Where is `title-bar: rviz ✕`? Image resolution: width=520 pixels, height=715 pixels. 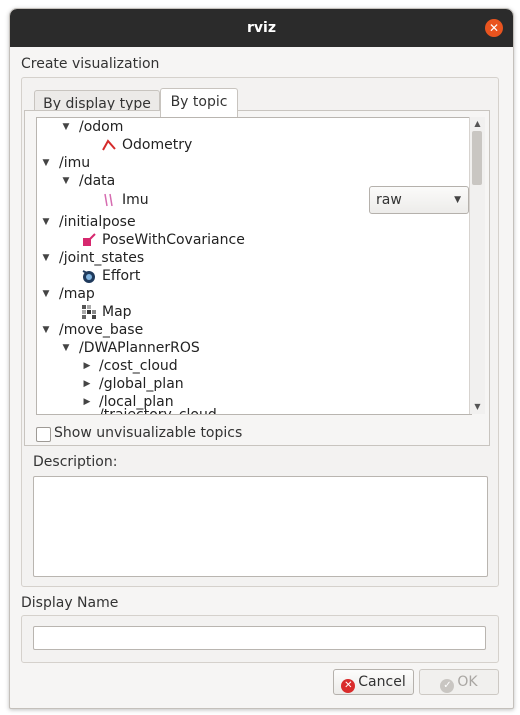 title-bar: rviz ✕ is located at coordinates (261, 28).